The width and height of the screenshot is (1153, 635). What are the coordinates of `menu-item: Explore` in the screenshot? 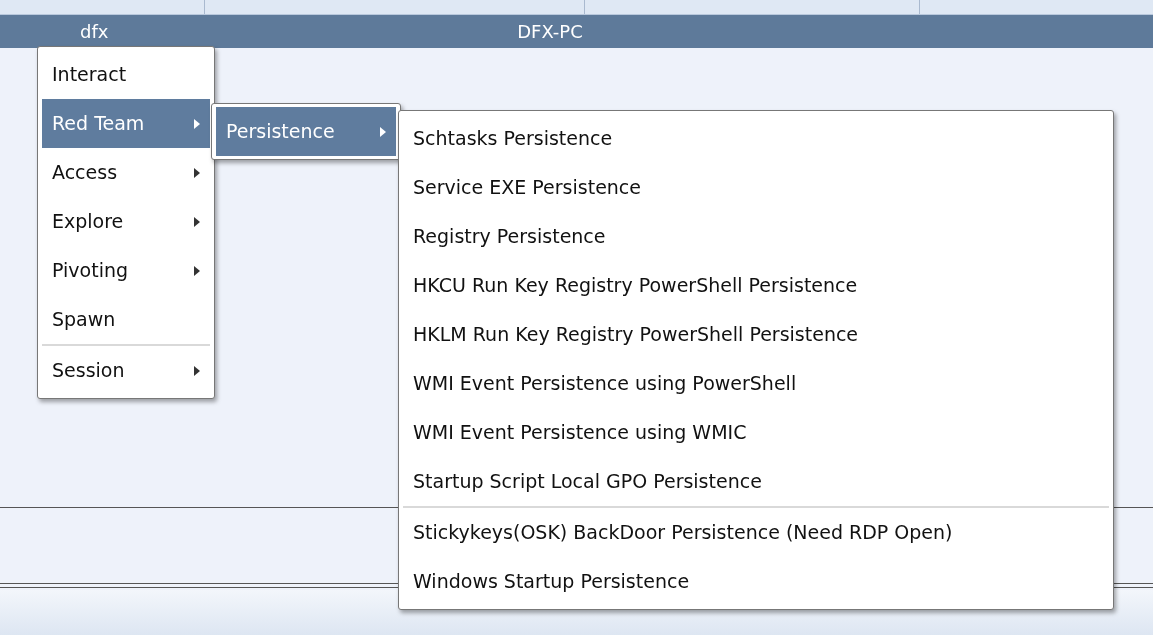 It's located at (126, 221).